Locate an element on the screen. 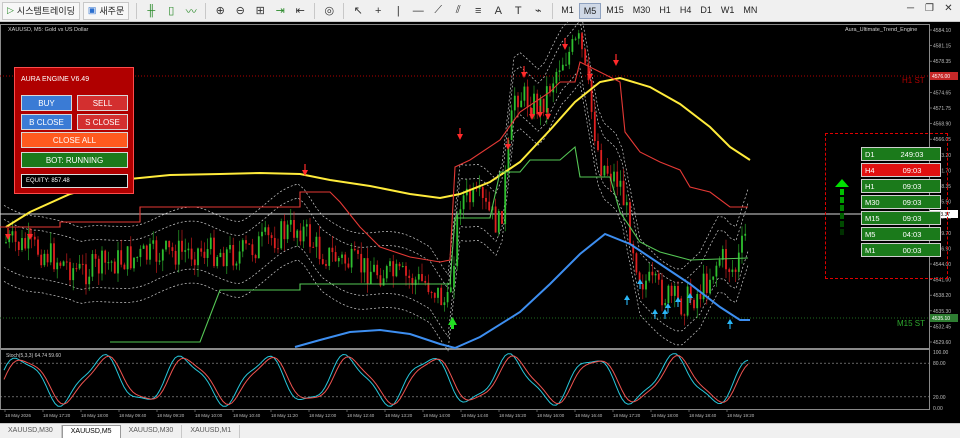 Image resolution: width=960 pixels, height=438 pixels. tile-windows-icon: ⊞ is located at coordinates (260, 10).